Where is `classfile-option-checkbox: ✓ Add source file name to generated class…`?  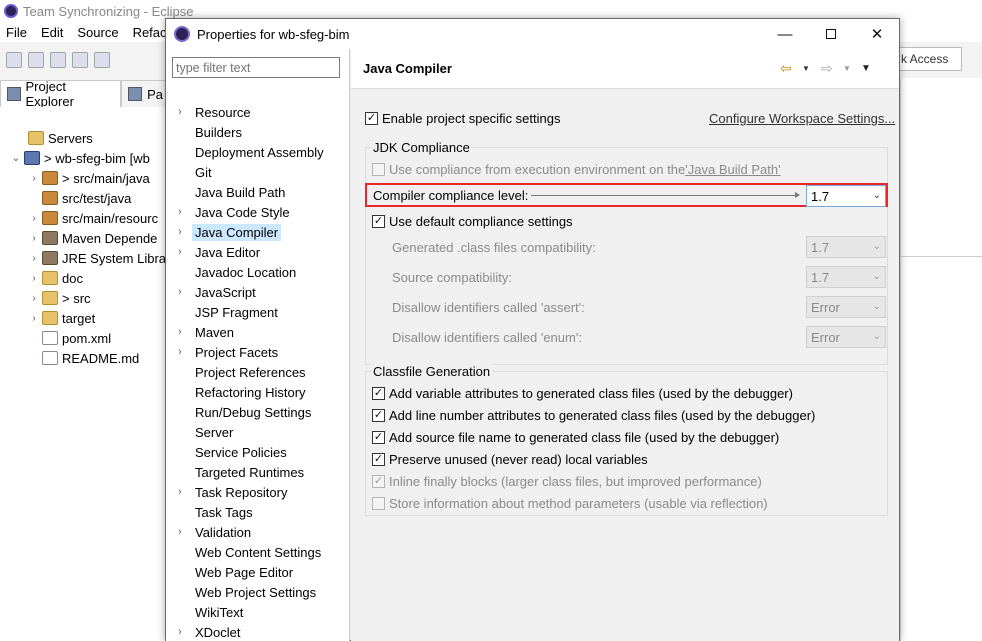 classfile-option-checkbox: ✓ Add source file name to generated class… is located at coordinates (575, 437).